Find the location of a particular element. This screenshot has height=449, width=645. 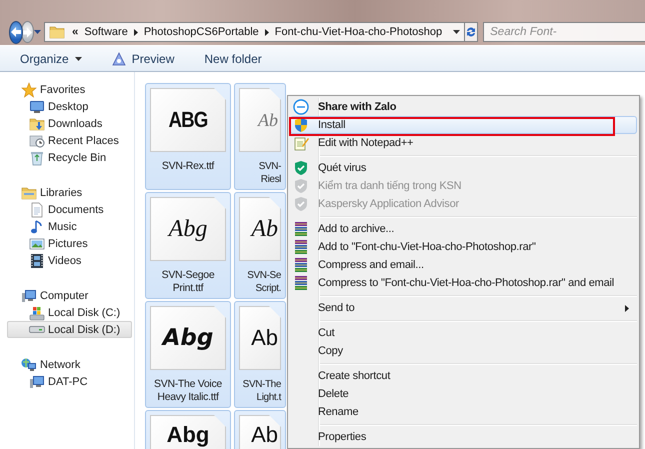

refresh-button is located at coordinates (471, 32).